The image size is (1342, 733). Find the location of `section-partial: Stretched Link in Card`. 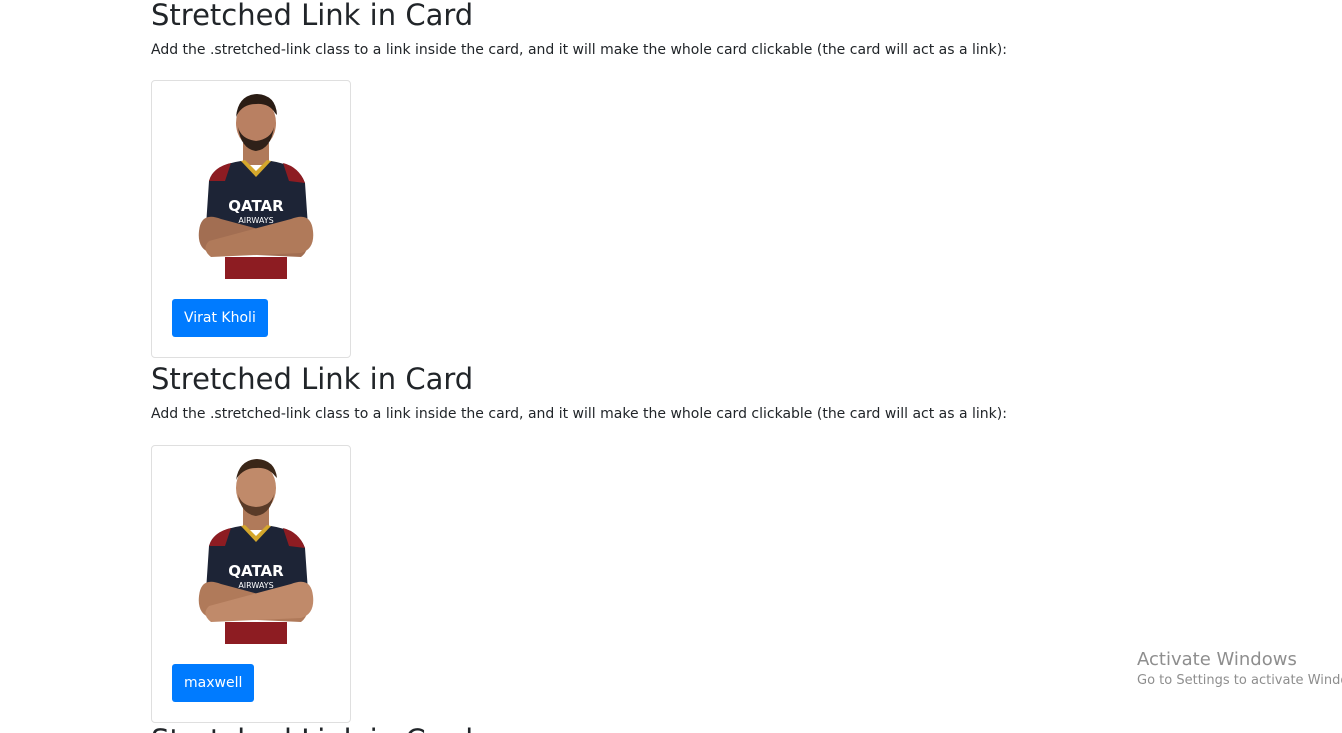

section-partial: Stretched Link in Card is located at coordinates (651, 728).